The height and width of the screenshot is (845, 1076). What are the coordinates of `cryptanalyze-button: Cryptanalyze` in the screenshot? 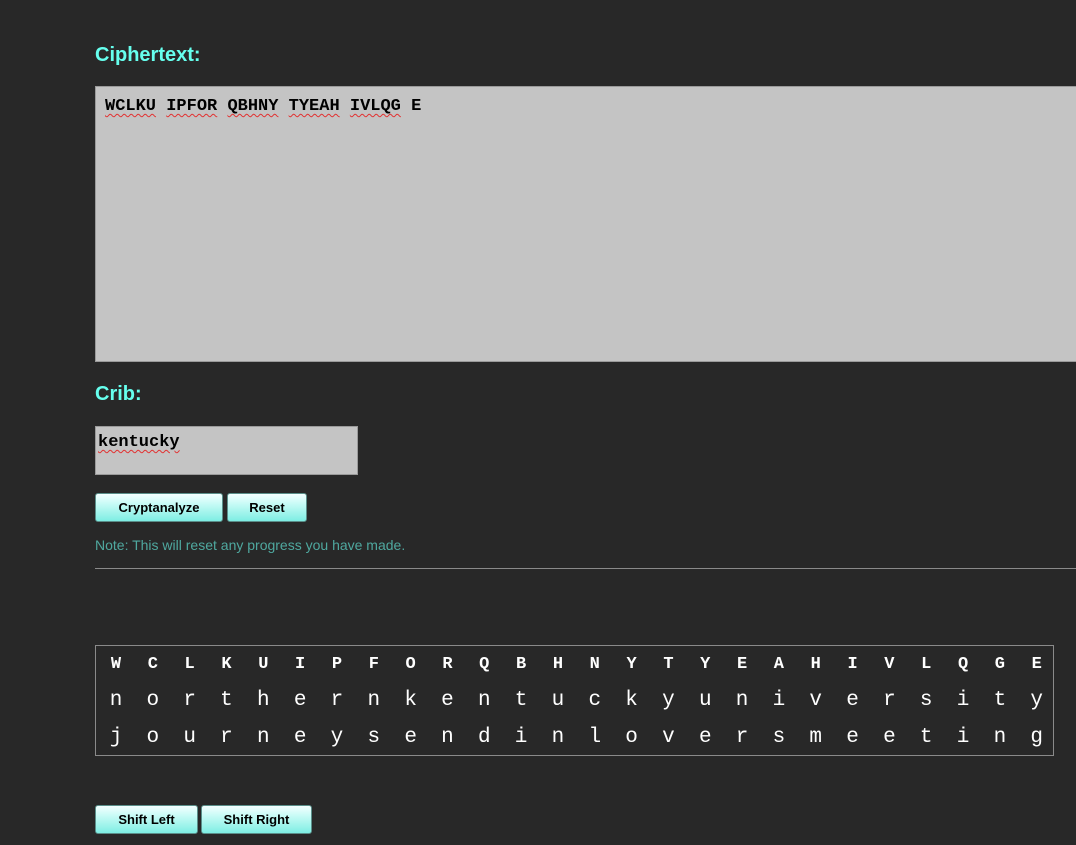 It's located at (159, 507).